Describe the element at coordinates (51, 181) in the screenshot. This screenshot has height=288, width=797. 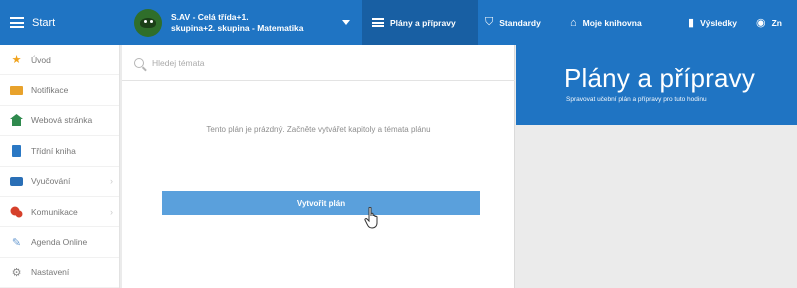
I see `sidebar-item-label: Vyučování` at that location.